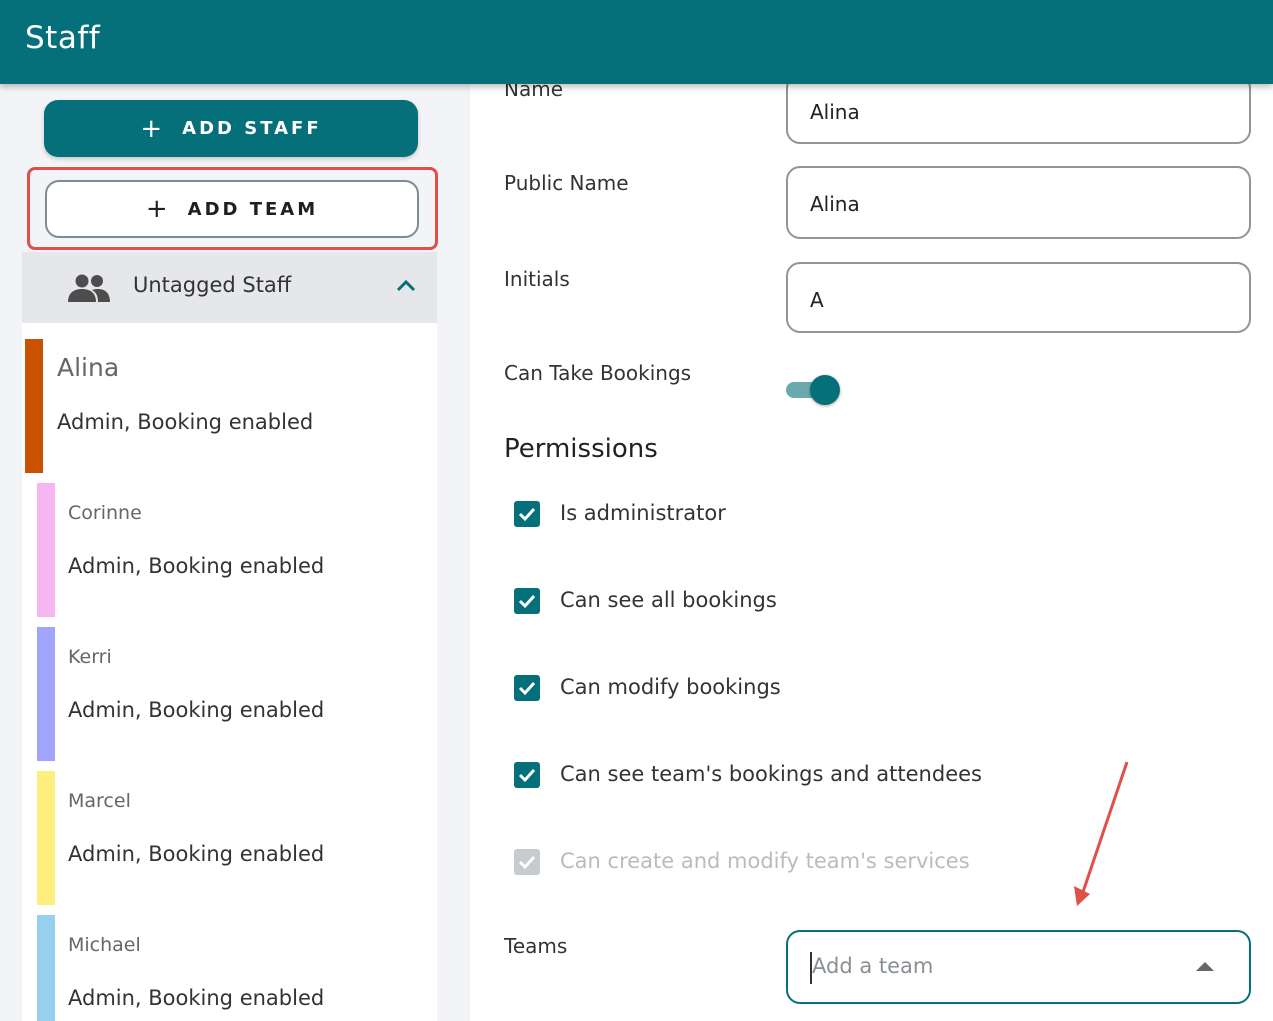 The image size is (1273, 1021). I want to click on group-label: Untagged Staff, so click(212, 285).